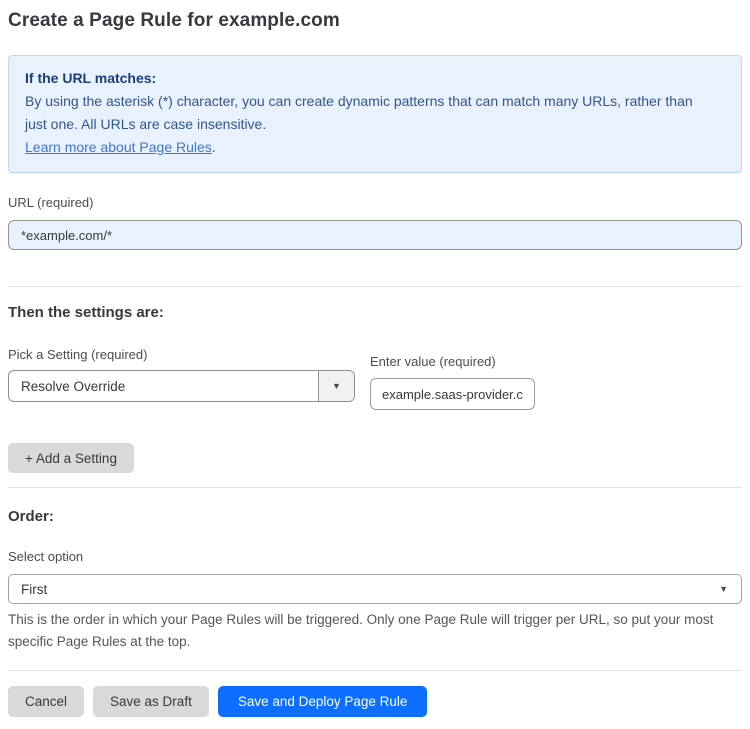 Image resolution: width=750 pixels, height=729 pixels. I want to click on setting-select: Resolve Override ▼, so click(181, 386).